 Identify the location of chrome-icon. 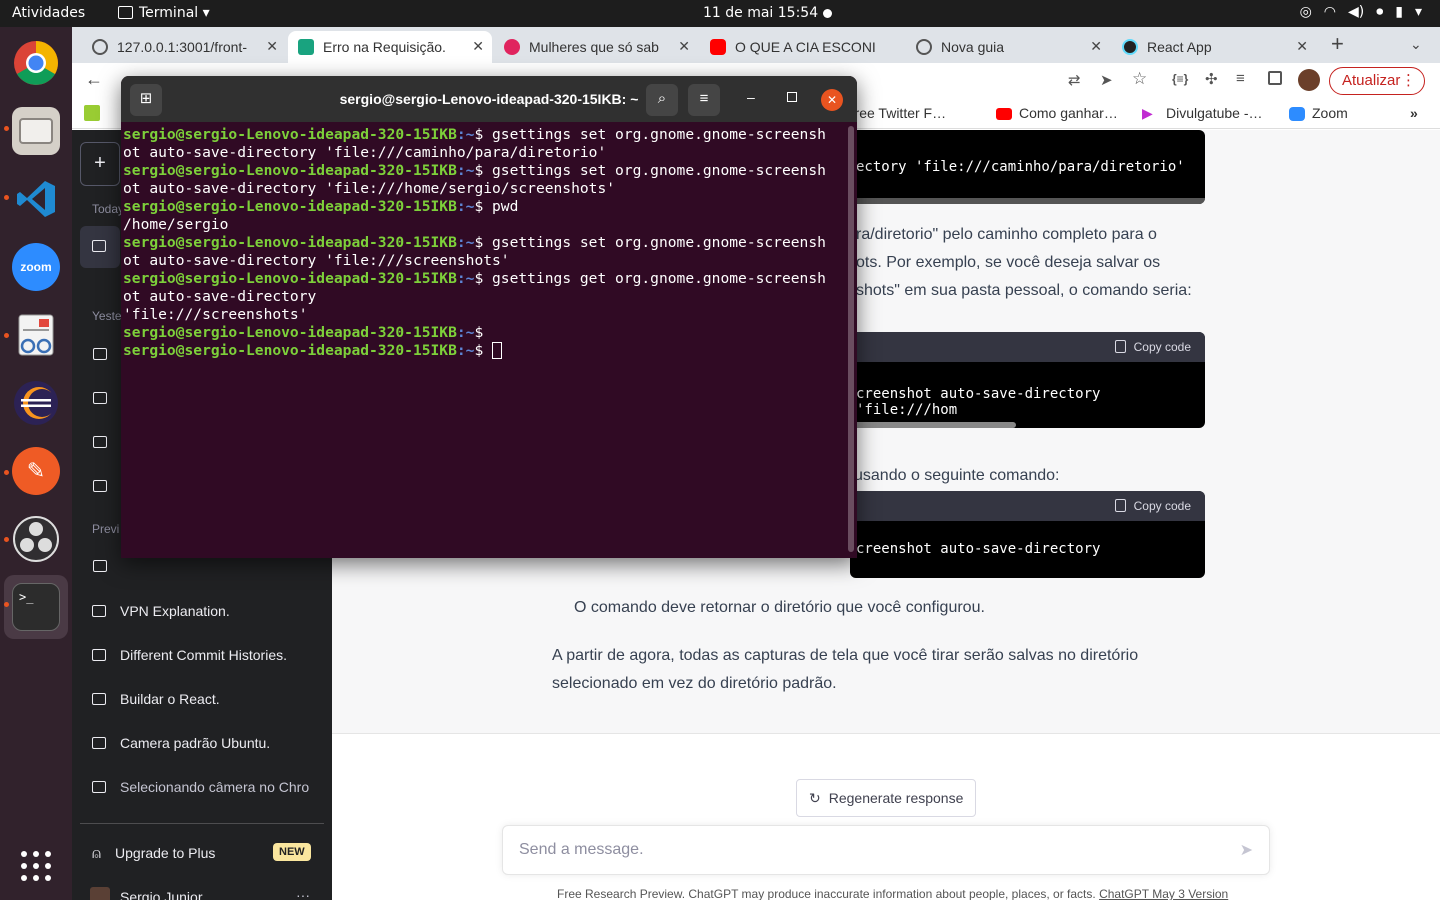
(36, 63).